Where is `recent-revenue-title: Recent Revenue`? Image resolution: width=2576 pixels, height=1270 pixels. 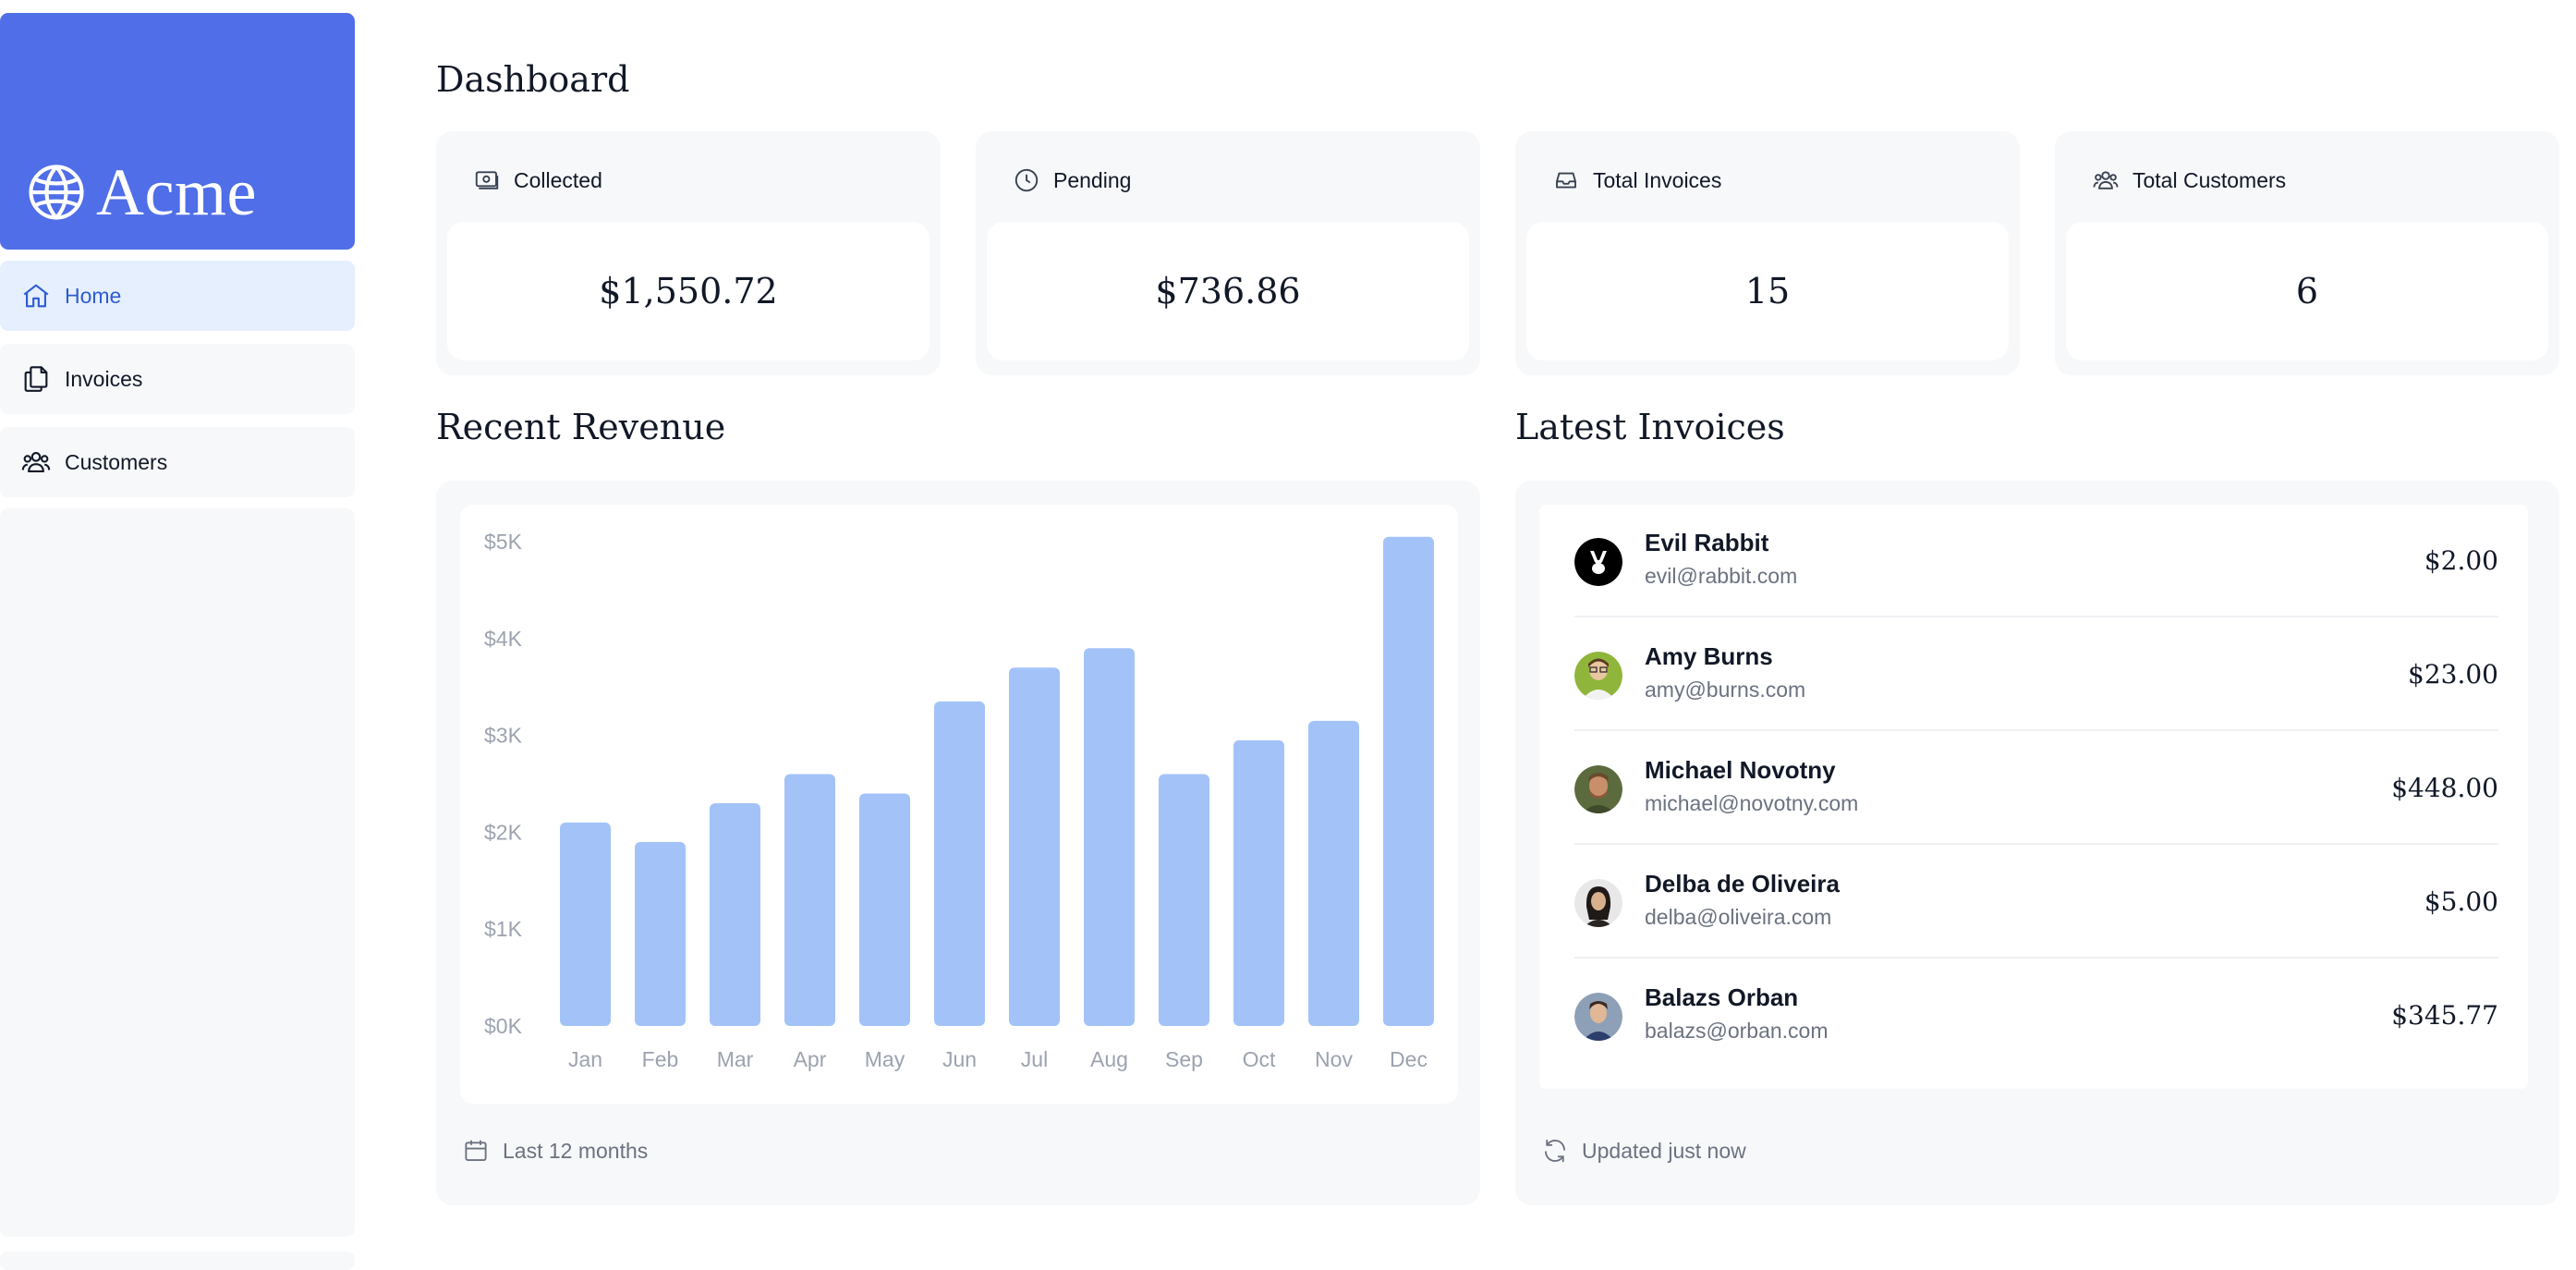
recent-revenue-title: Recent Revenue is located at coordinates (581, 427).